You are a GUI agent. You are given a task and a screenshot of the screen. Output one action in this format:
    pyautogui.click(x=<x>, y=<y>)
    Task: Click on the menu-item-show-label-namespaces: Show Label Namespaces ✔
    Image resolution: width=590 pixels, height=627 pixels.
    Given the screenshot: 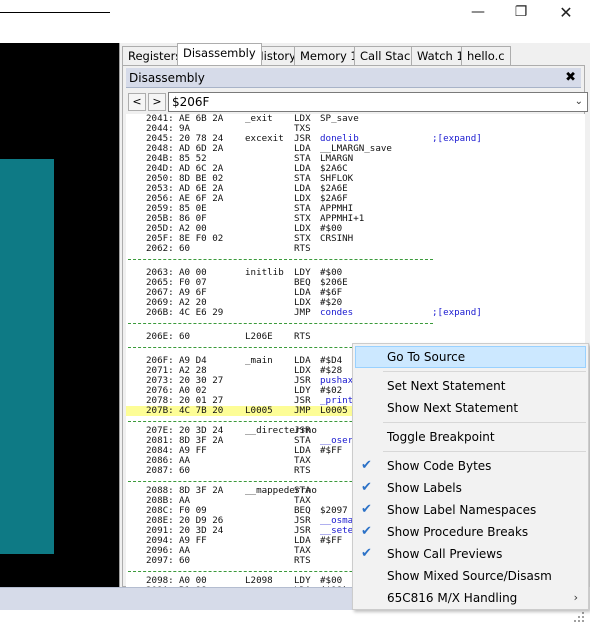 What is the action you would take?
    pyautogui.click(x=470, y=510)
    